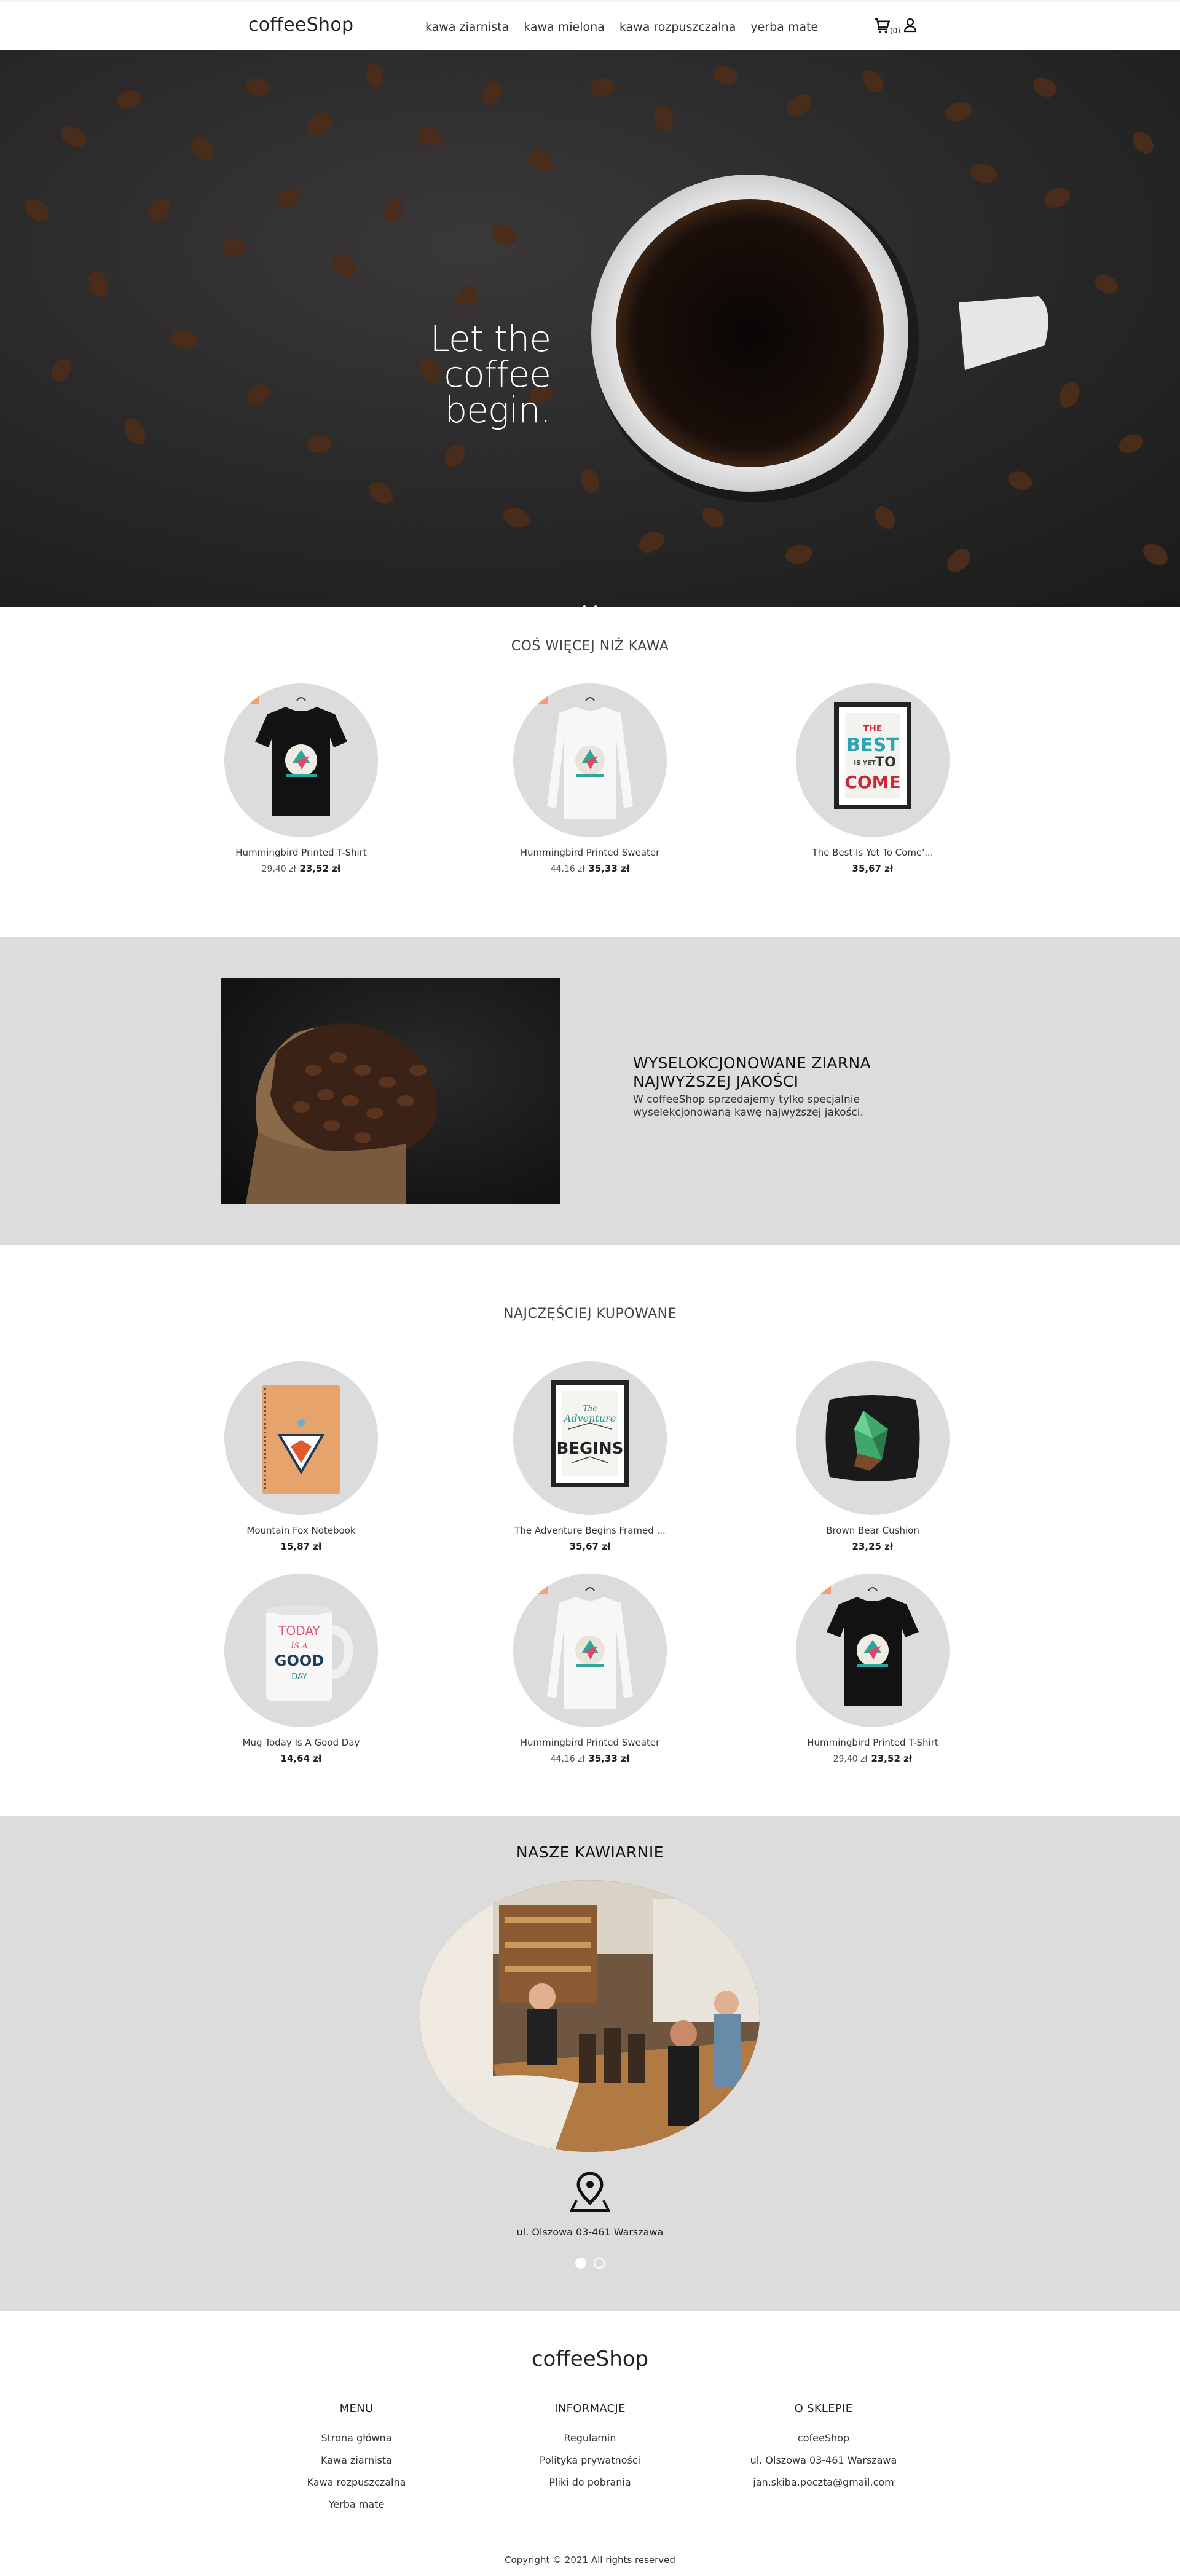  Describe the element at coordinates (590, 2460) in the screenshot. I see `footer-link-privacy: Polityka prywatności` at that location.